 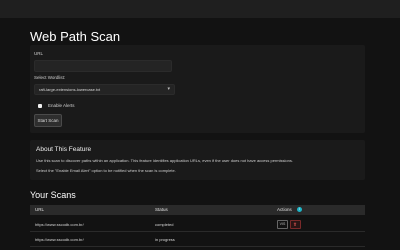 I want to click on enable-alerts-checkbox, so click(x=40, y=105).